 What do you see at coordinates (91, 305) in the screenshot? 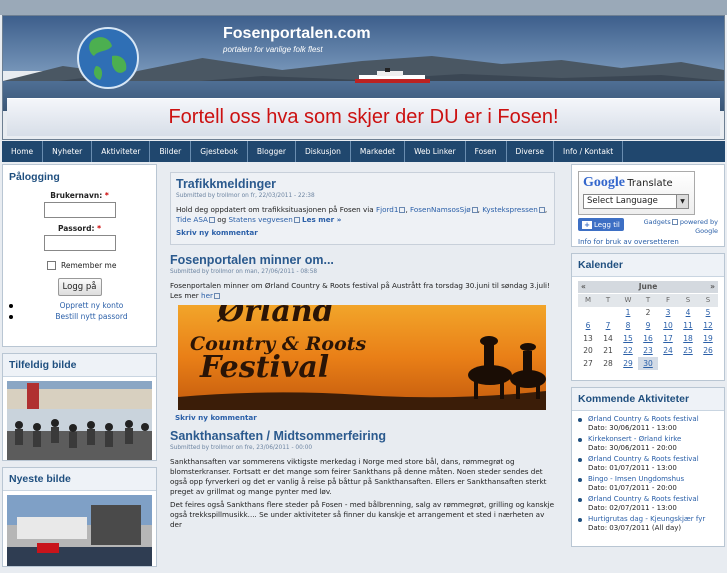
I see `create-account-link: Opprett ny konto` at bounding box center [91, 305].